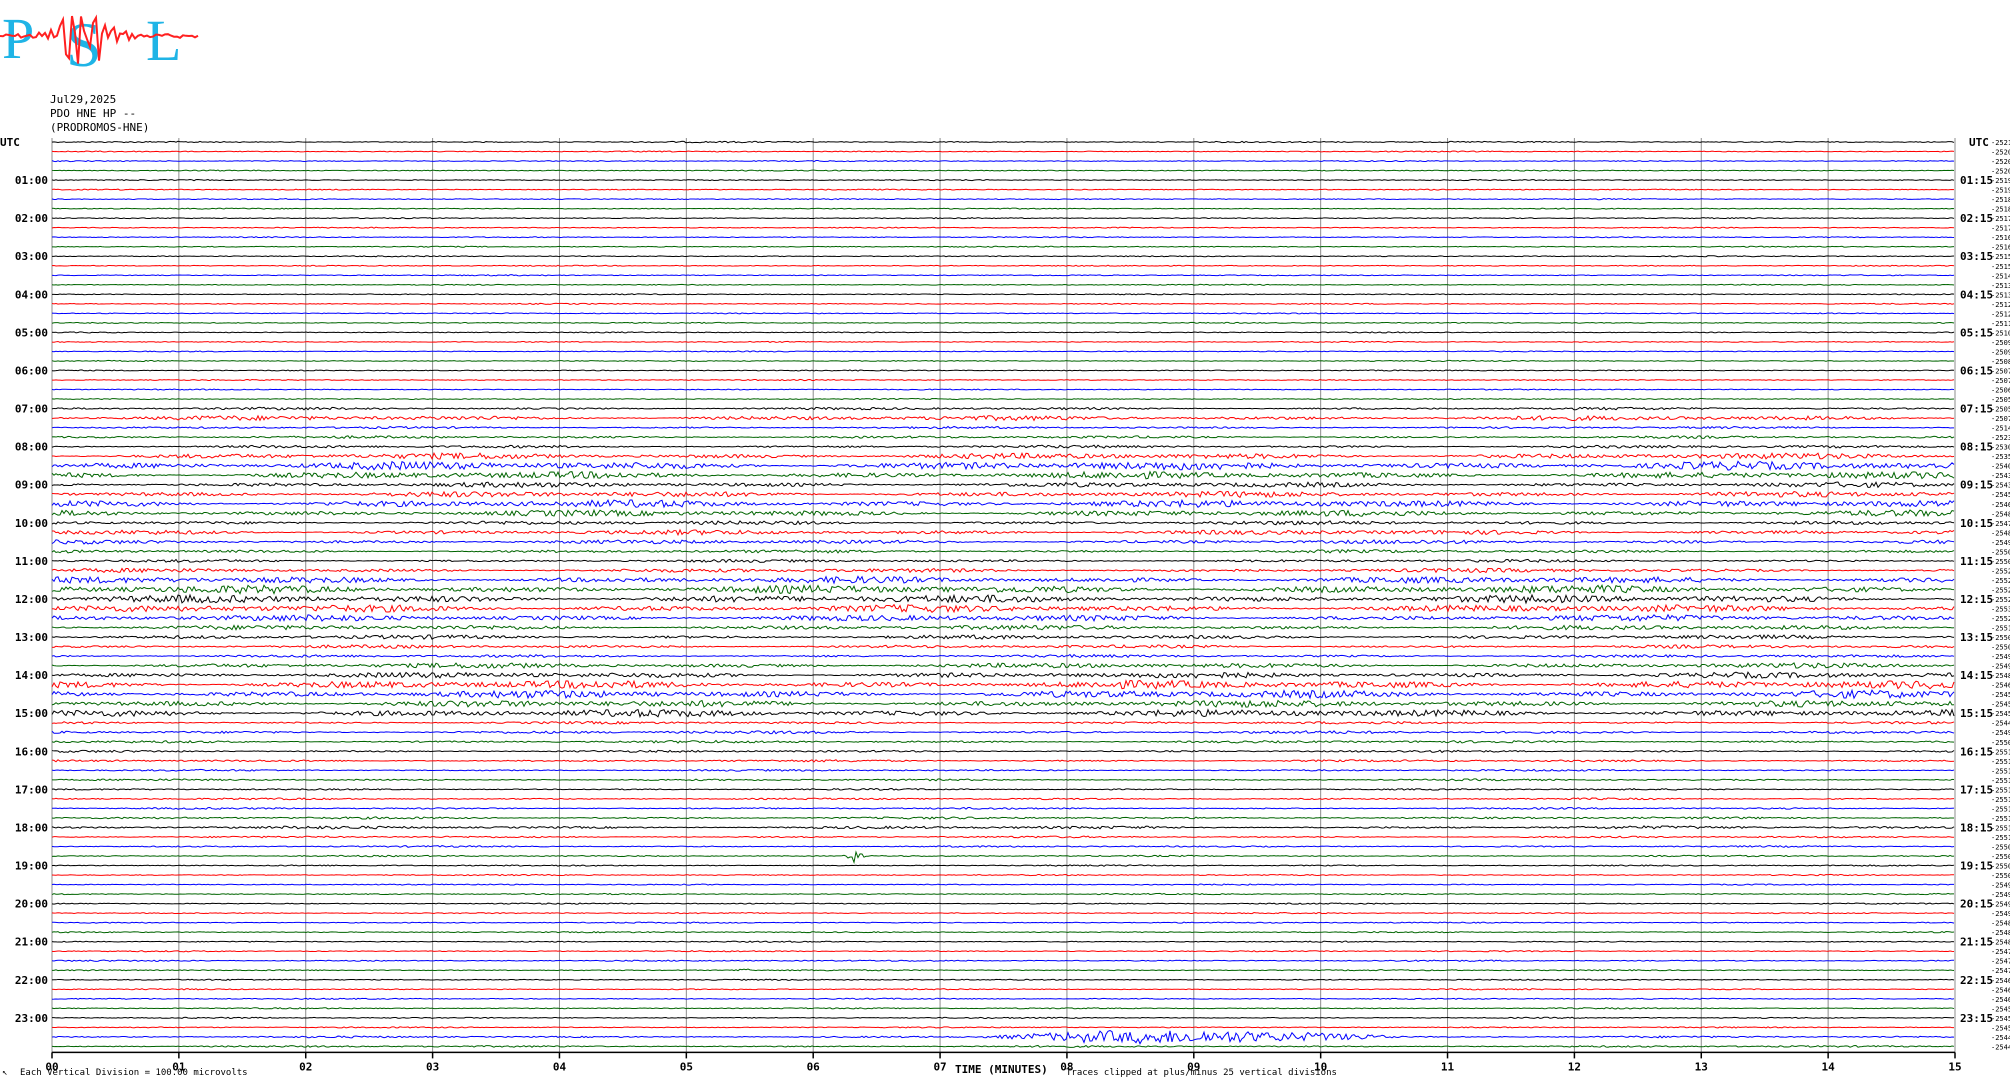 This screenshot has width=2010, height=1080. I want to click on trace-mean-label: -25085, so click(2000, 362).